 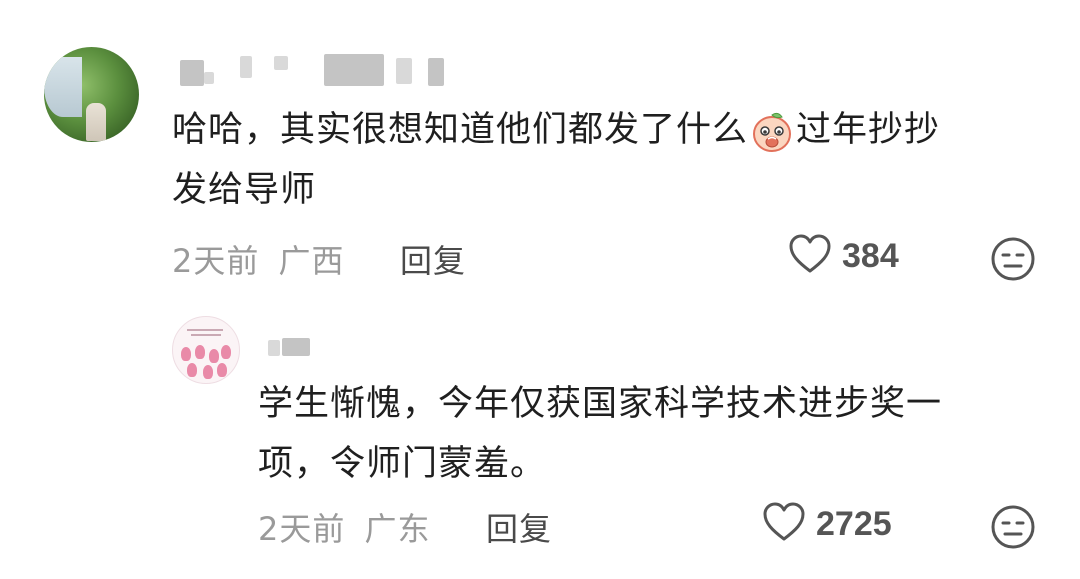 What do you see at coordinates (600, 404) in the screenshot?
I see `comment-text-line-1: 学生惭愧，今年仅获国家科学技术进步奖一` at bounding box center [600, 404].